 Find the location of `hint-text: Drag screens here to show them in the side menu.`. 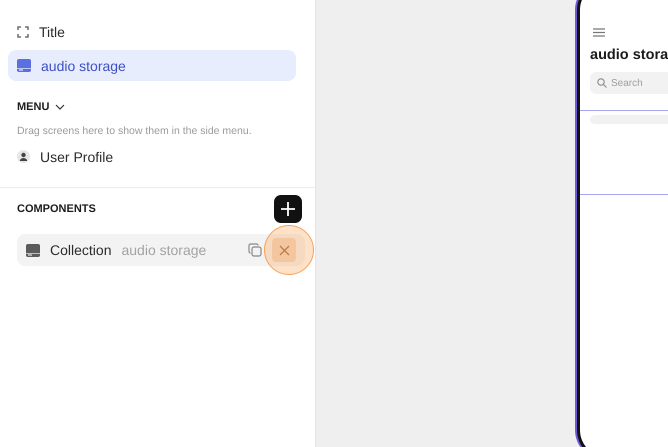

hint-text: Drag screens here to show them in the side menu. is located at coordinates (135, 131).